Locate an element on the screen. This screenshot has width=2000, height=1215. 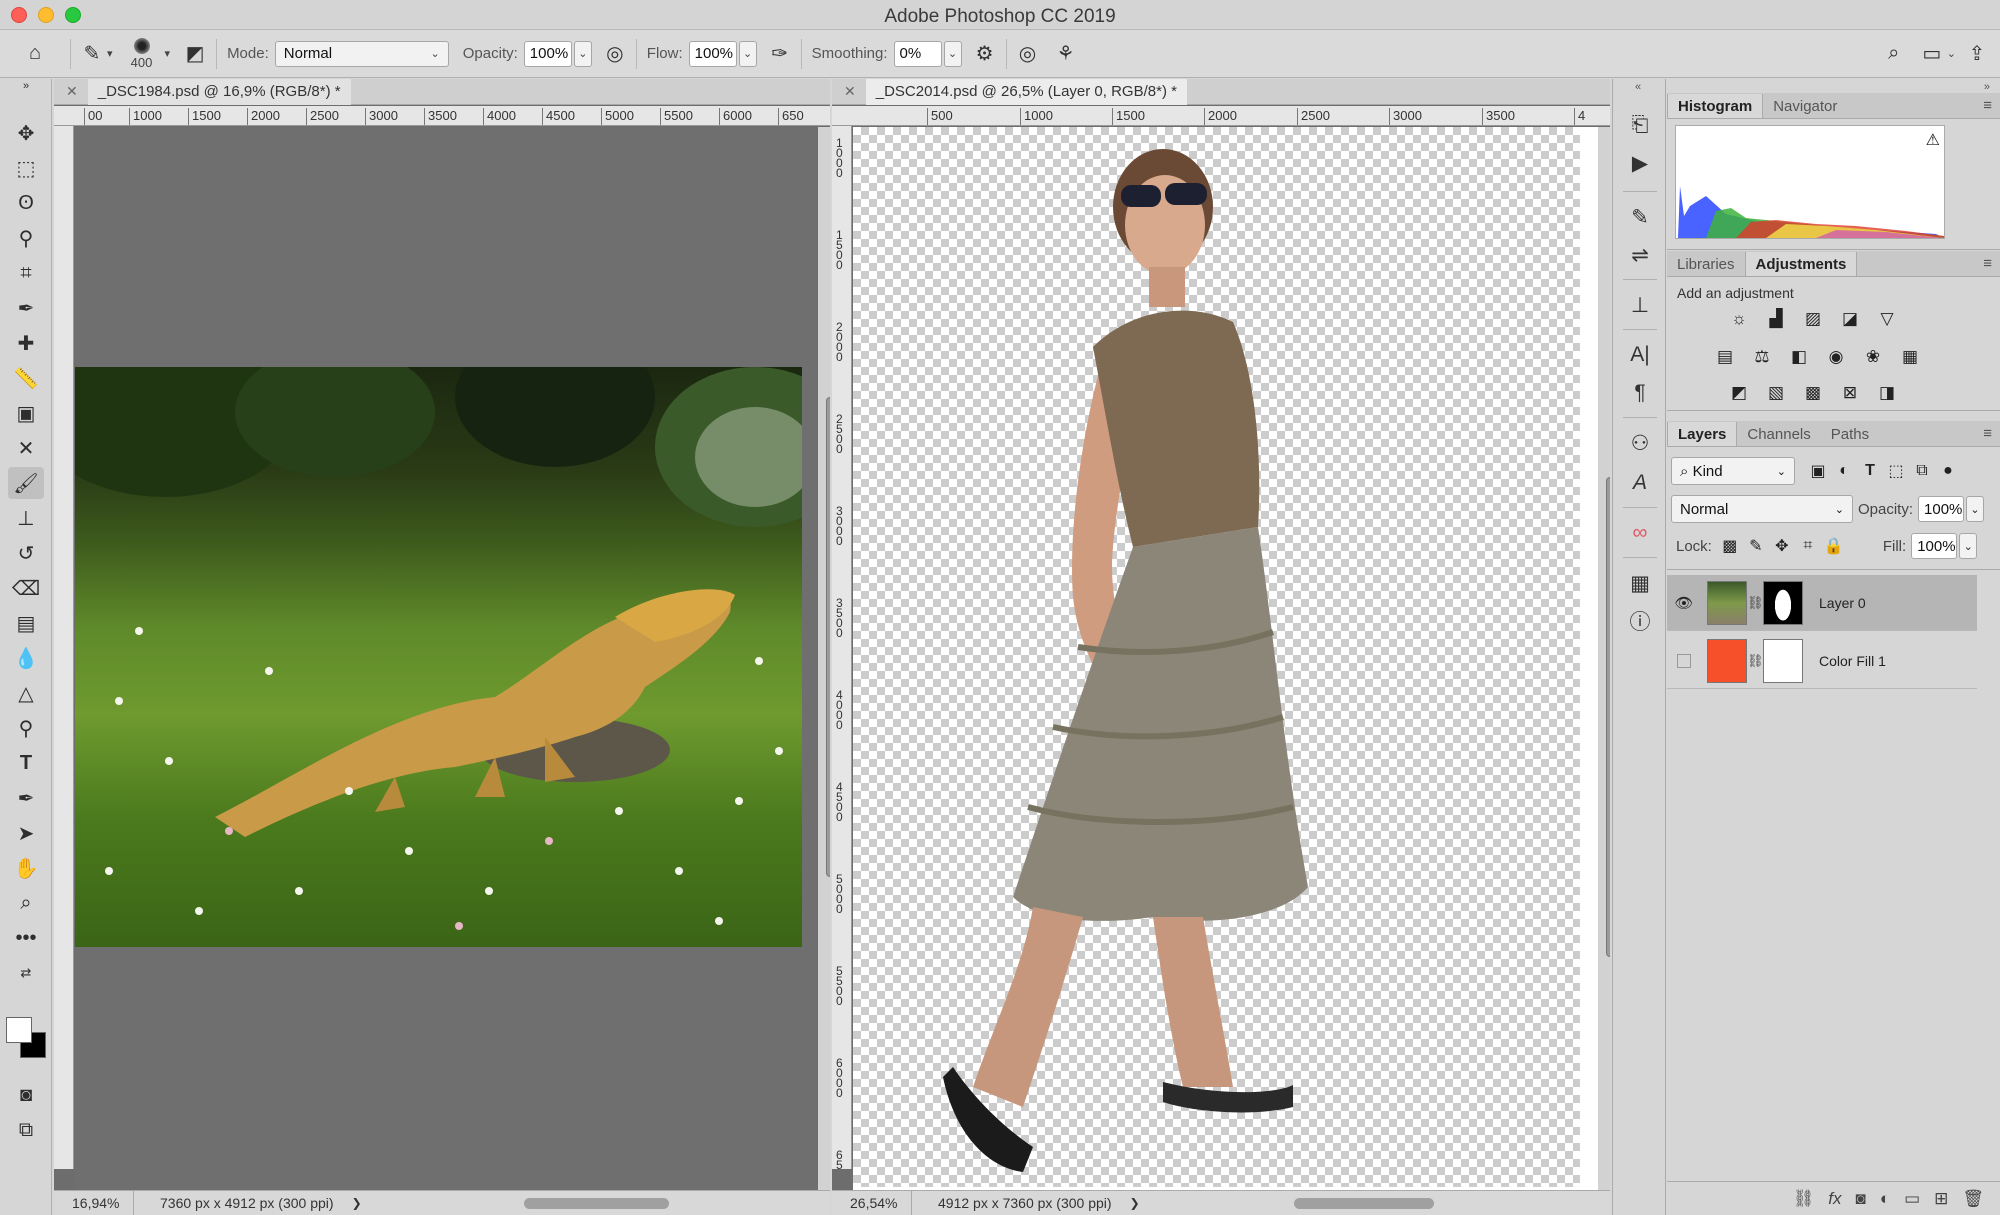
layer-row-color-fill-1: ⛓ Color Fill 1 is located at coordinates (1822, 661).